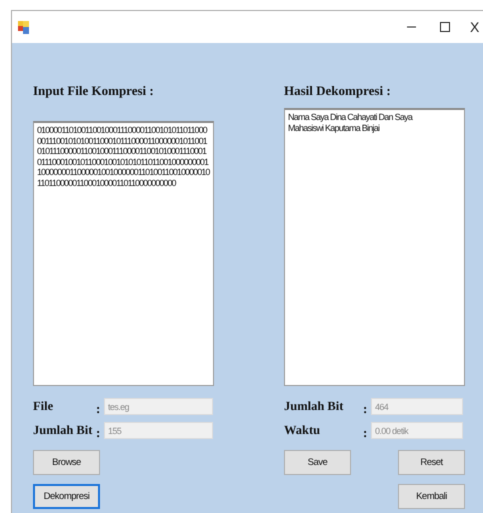 The height and width of the screenshot is (513, 483). What do you see at coordinates (93, 91) in the screenshot?
I see `panel-heading: Input File Kompresi :` at bounding box center [93, 91].